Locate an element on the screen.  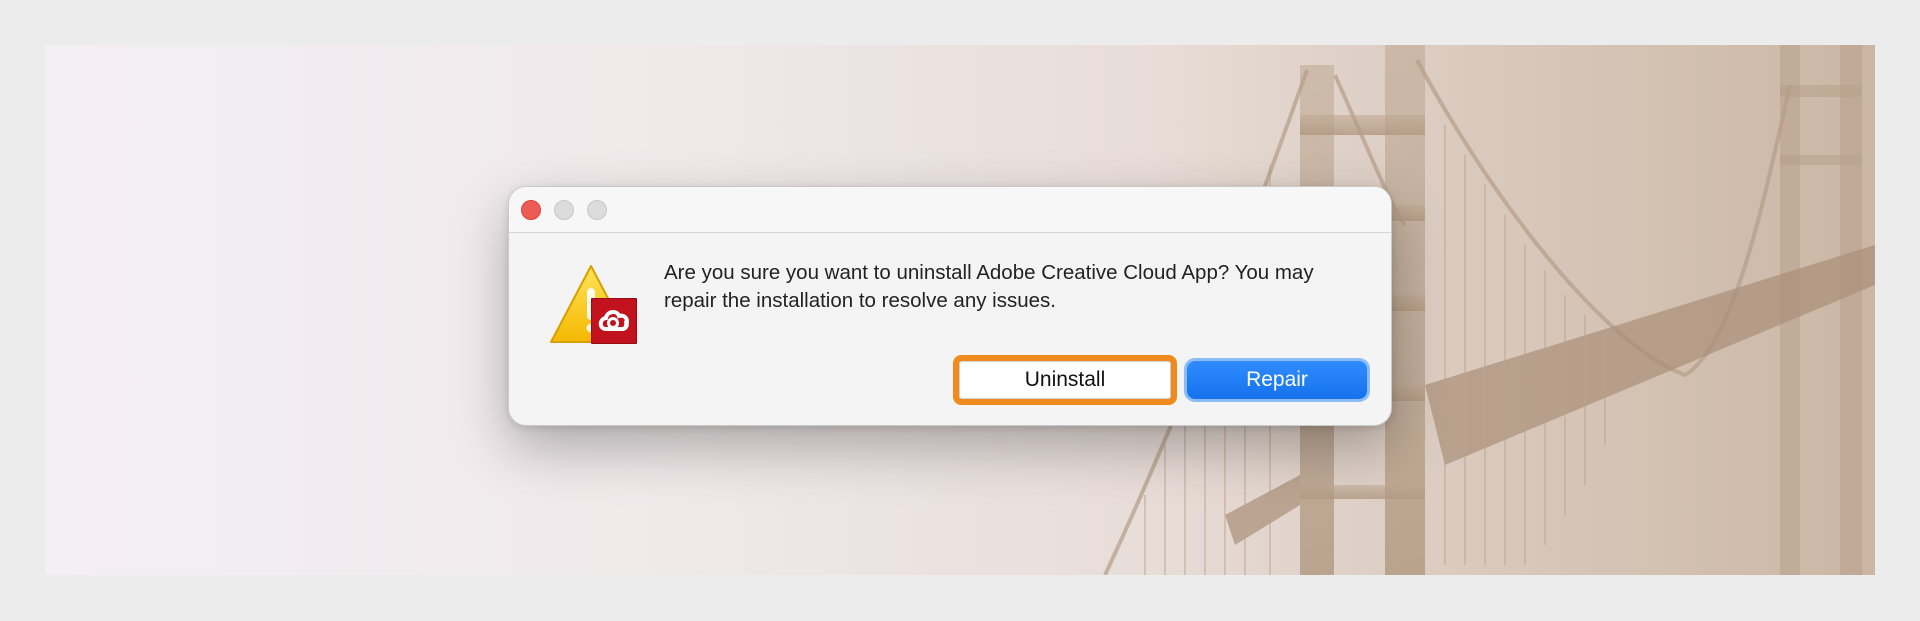
minimize-icon is located at coordinates (564, 210).